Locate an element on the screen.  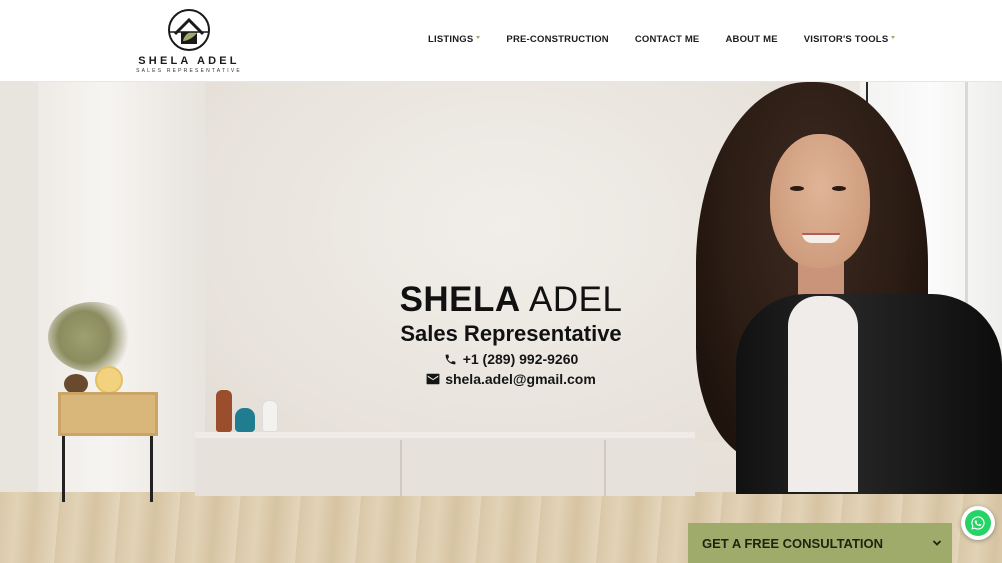
cta-label: GET A FREE CONSULTATION is located at coordinates (793, 543).